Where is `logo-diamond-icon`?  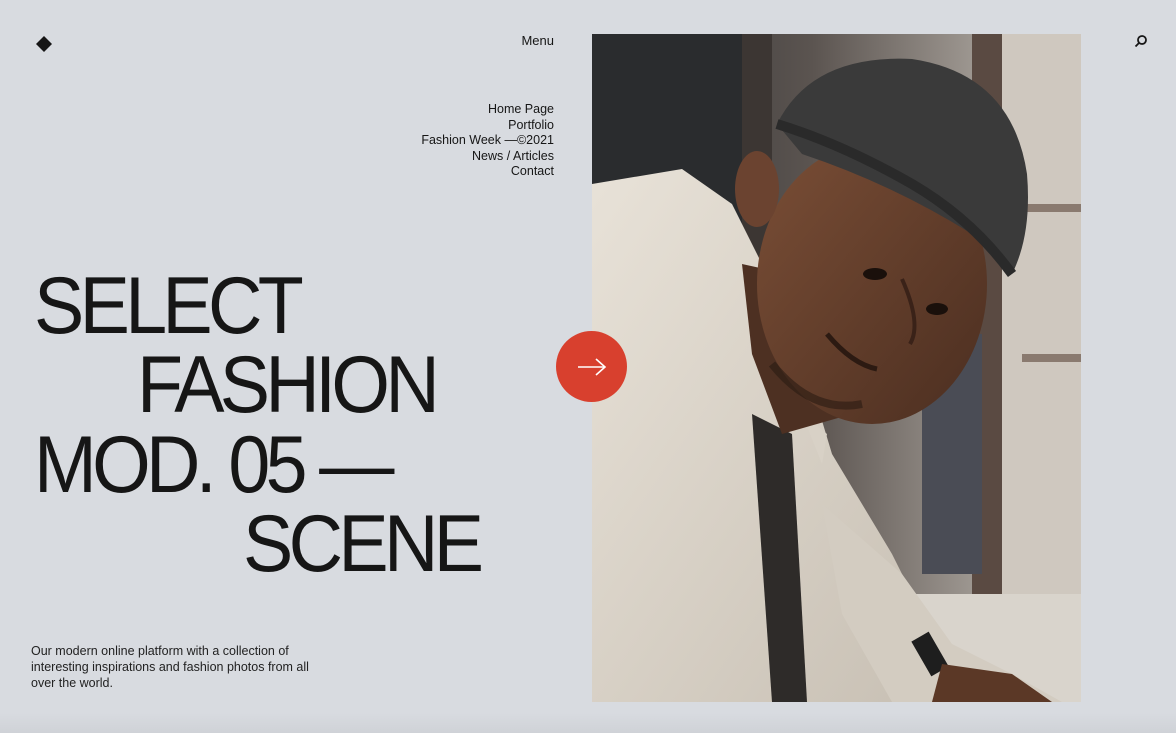 logo-diamond-icon is located at coordinates (44, 44).